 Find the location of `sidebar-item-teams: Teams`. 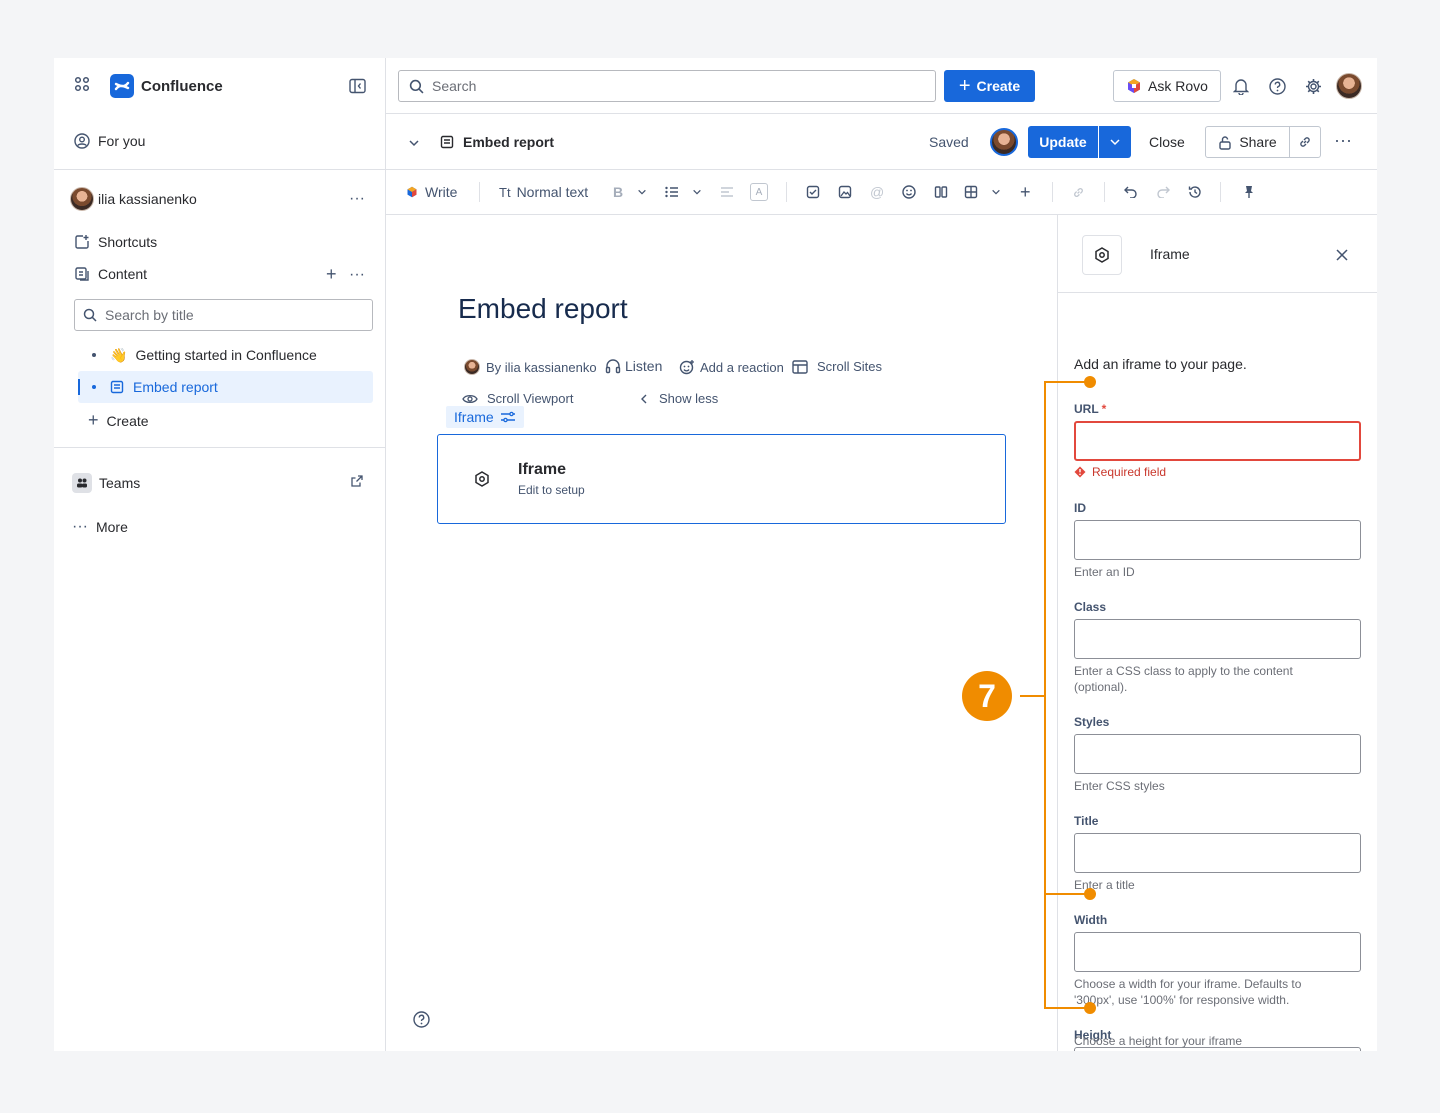

sidebar-item-teams: Teams is located at coordinates (106, 483).